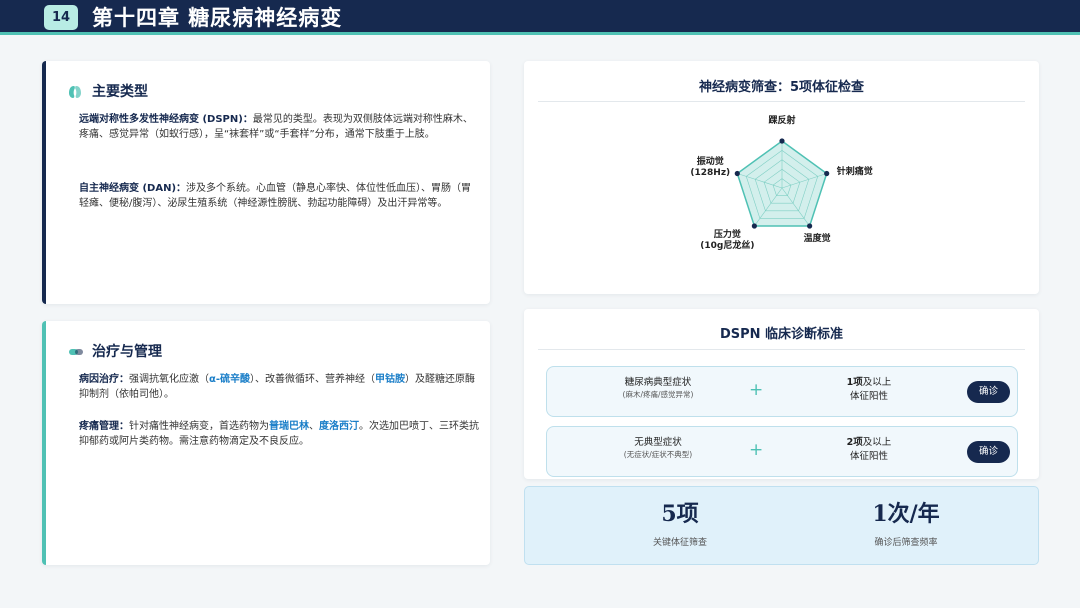 The height and width of the screenshot is (608, 1080). What do you see at coordinates (658, 442) in the screenshot?
I see `criteria-symptom: 无典型症状` at bounding box center [658, 442].